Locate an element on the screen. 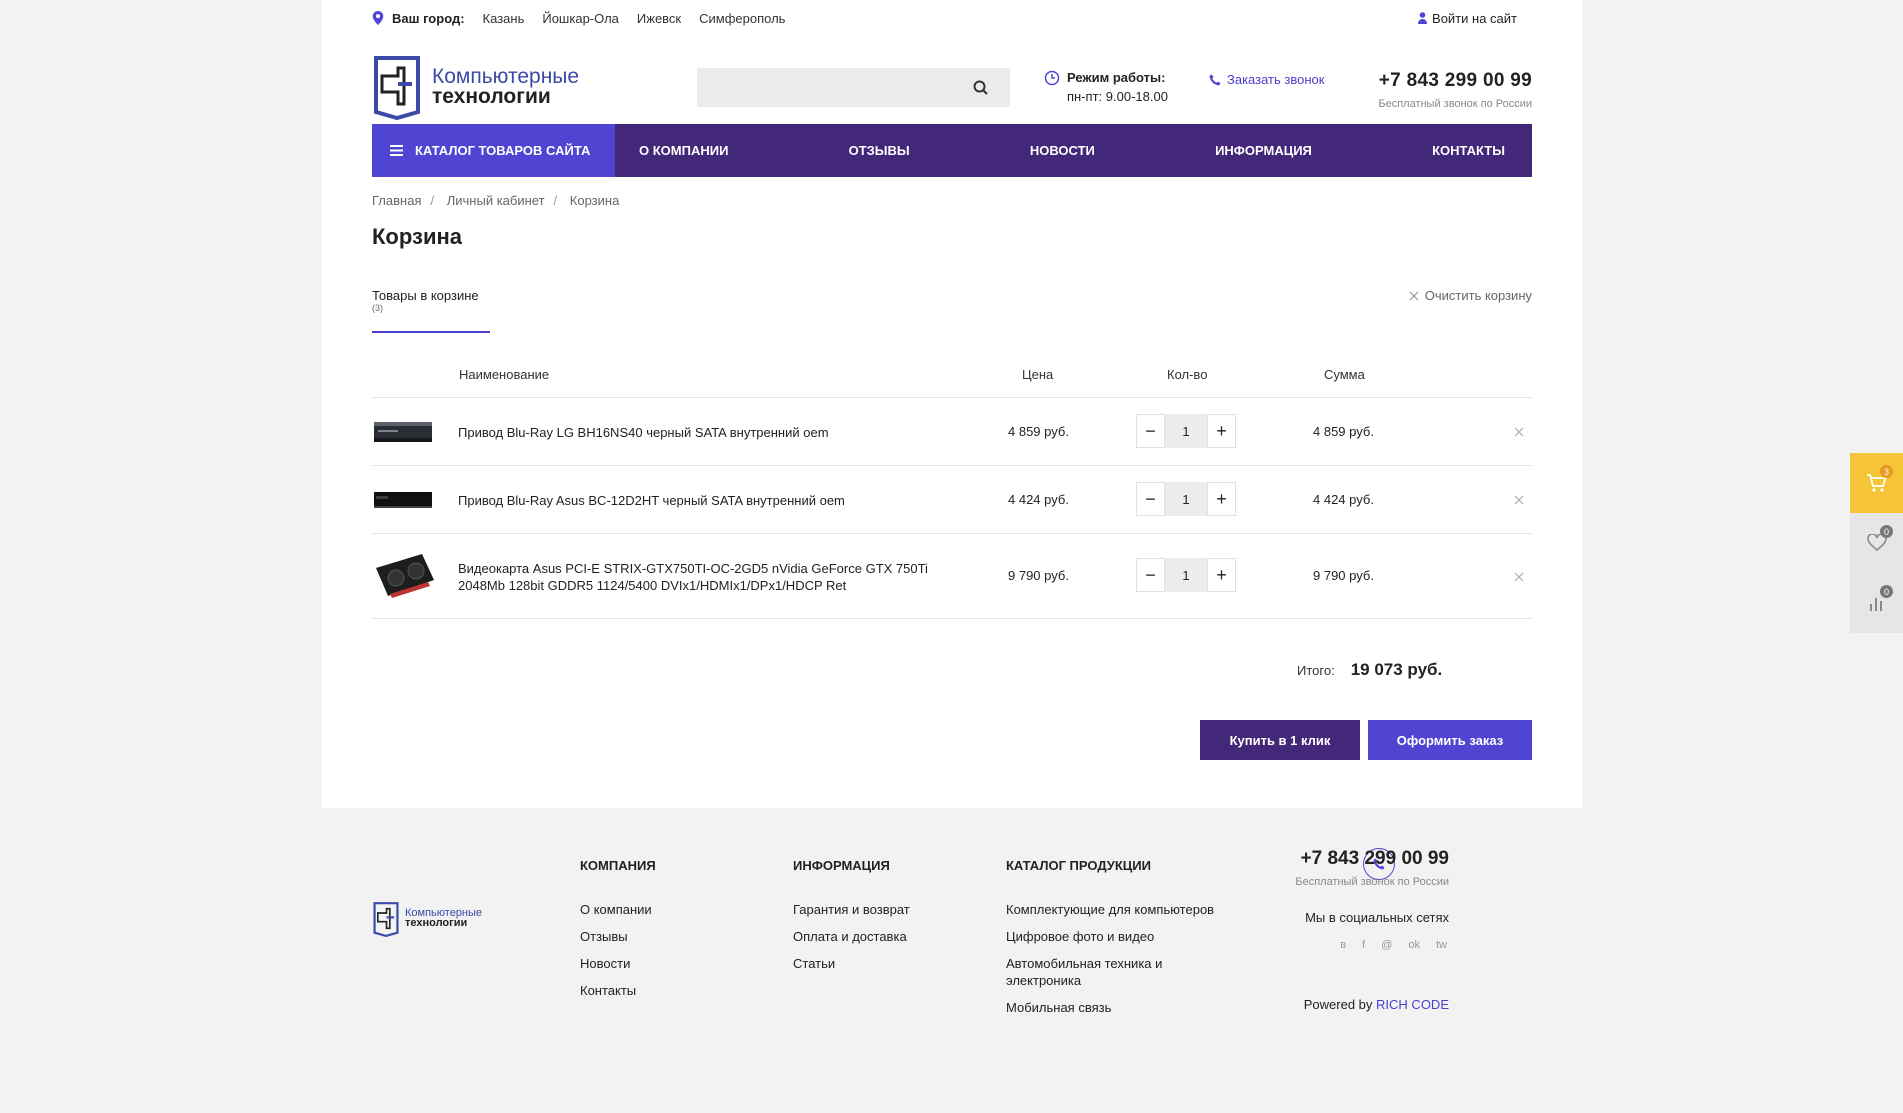 Image resolution: width=1903 pixels, height=1113 pixels. footer-link-mobile: Мобильная связь is located at coordinates (1111, 1007).